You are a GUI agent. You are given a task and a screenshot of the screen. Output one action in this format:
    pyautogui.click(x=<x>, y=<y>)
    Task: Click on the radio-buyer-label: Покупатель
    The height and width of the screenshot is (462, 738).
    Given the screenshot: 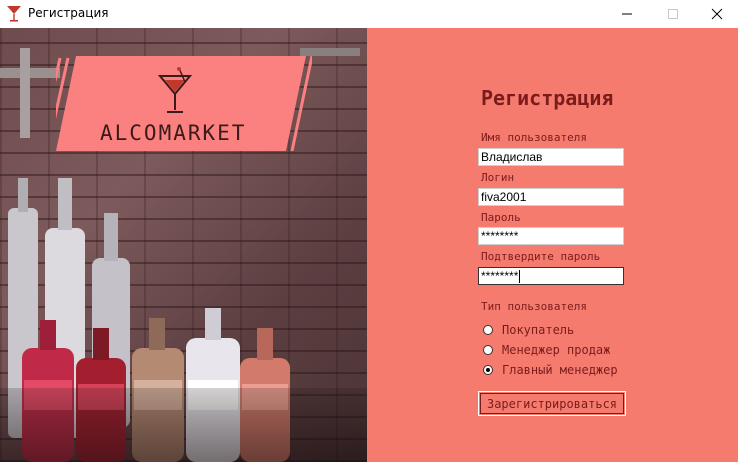 What is the action you would take?
    pyautogui.click(x=538, y=330)
    